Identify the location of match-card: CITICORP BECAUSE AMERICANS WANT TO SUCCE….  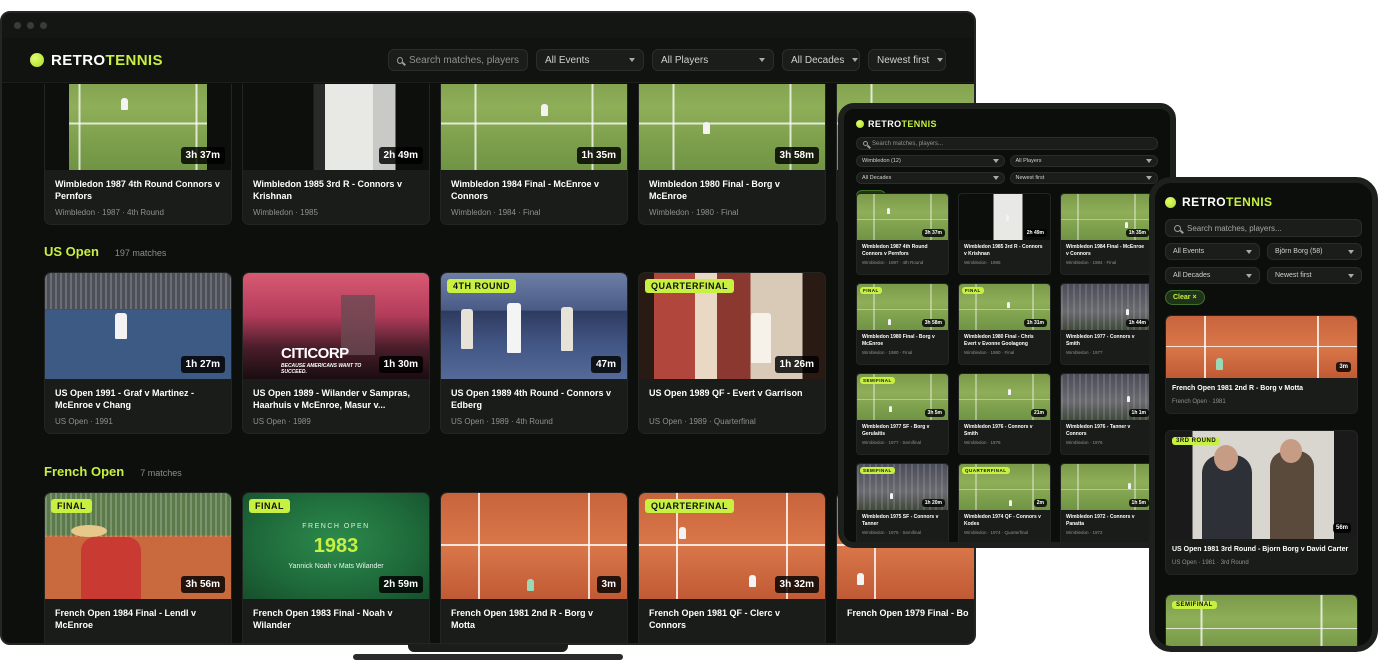
(336, 353).